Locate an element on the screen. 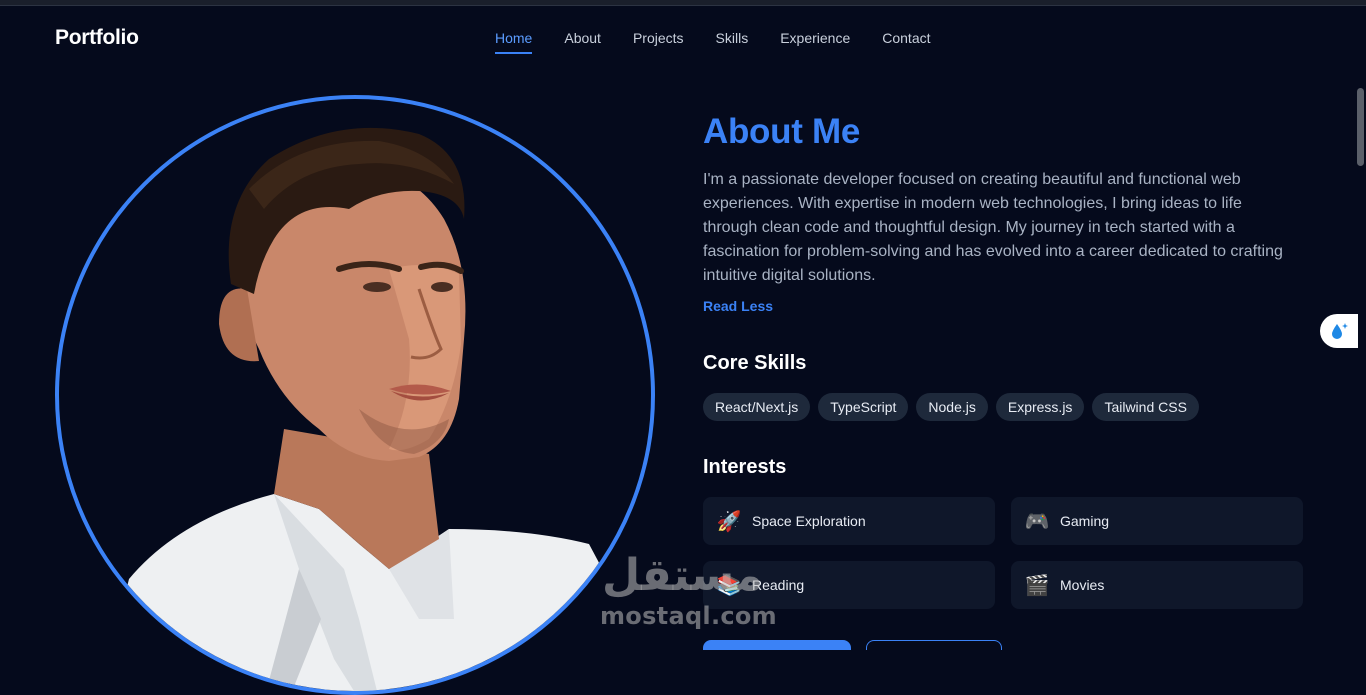  clapperboard-icon: 🎬 is located at coordinates (1037, 585).